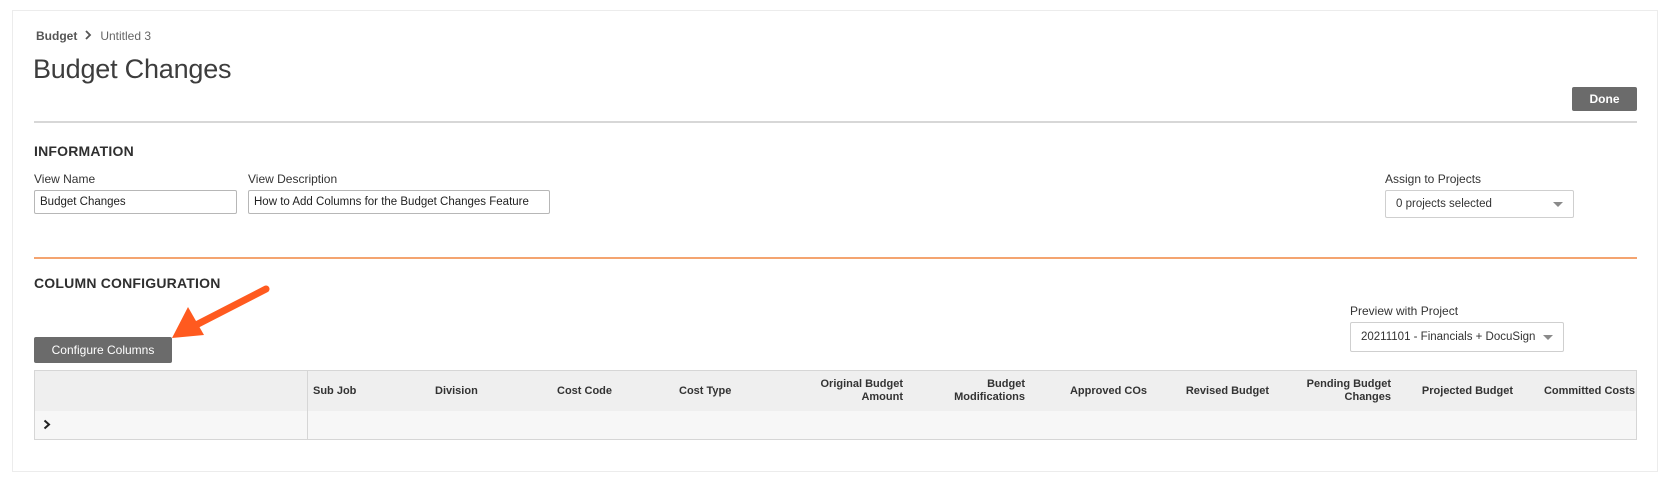 This screenshot has width=1670, height=482. What do you see at coordinates (307, 405) in the screenshot?
I see `grid-column-divider` at bounding box center [307, 405].